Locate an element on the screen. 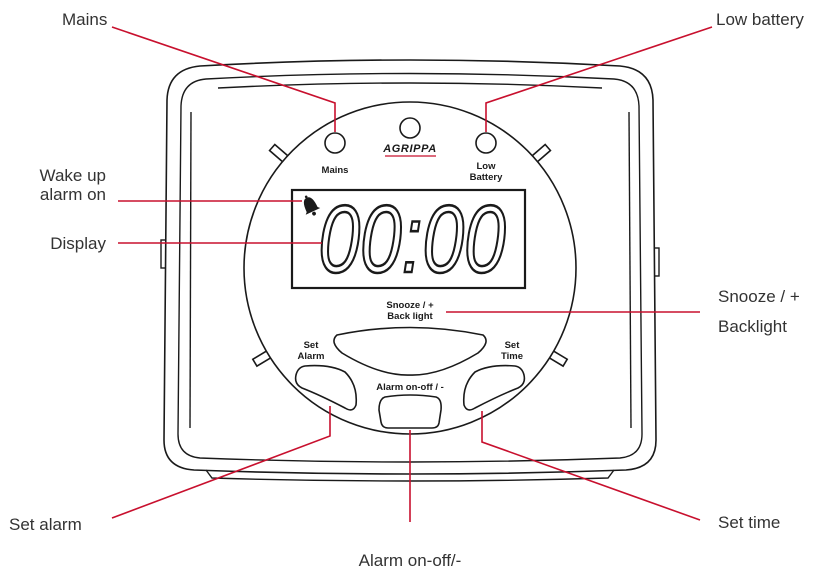  snooze-button-label-line2: Back light is located at coordinates (410, 316).